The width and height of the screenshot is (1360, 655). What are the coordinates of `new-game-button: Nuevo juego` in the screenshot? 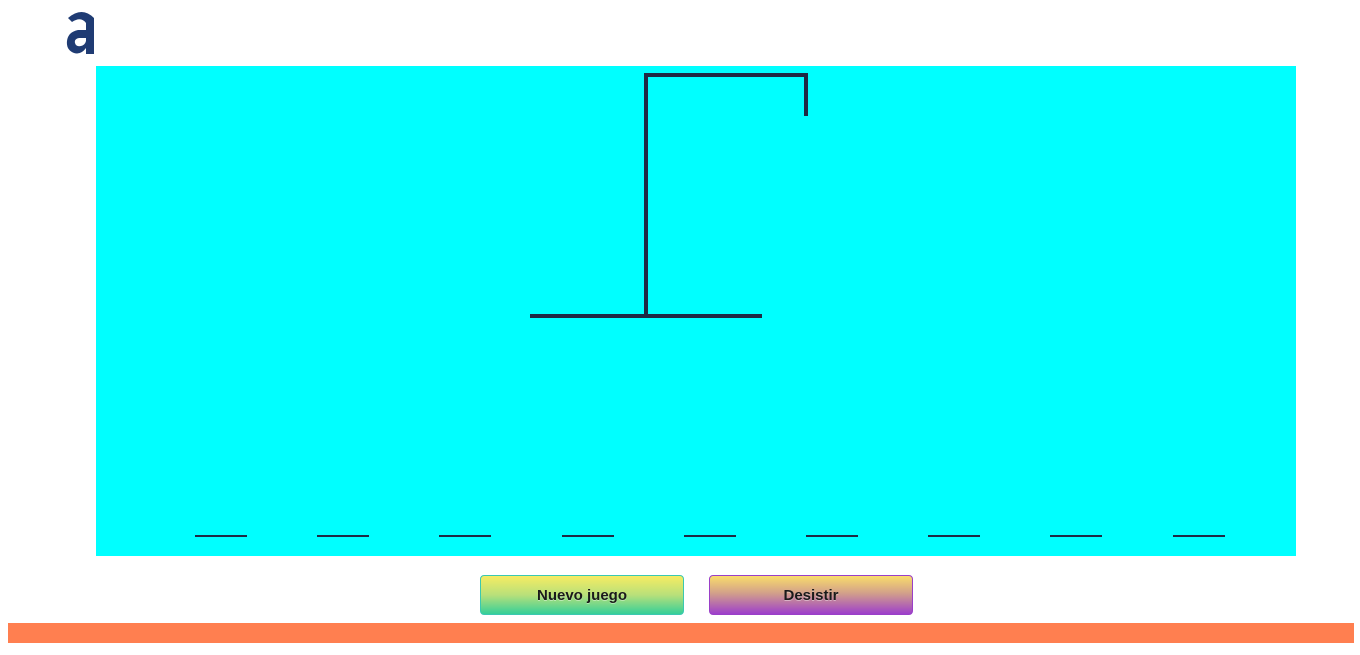 It's located at (582, 595).